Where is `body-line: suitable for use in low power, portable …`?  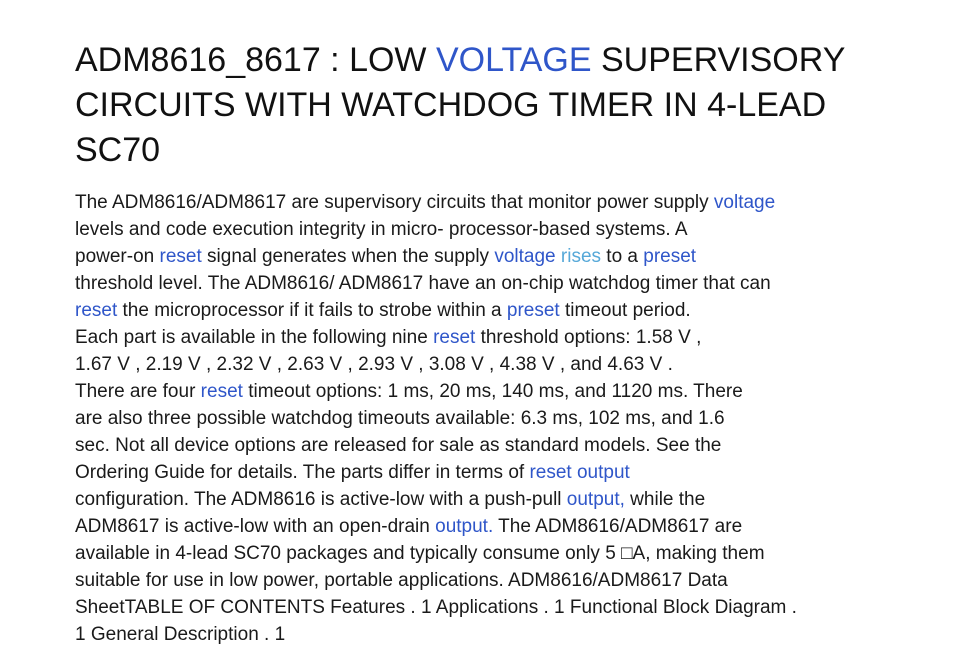
body-line: suitable for use in low power, portable … is located at coordinates (401, 580).